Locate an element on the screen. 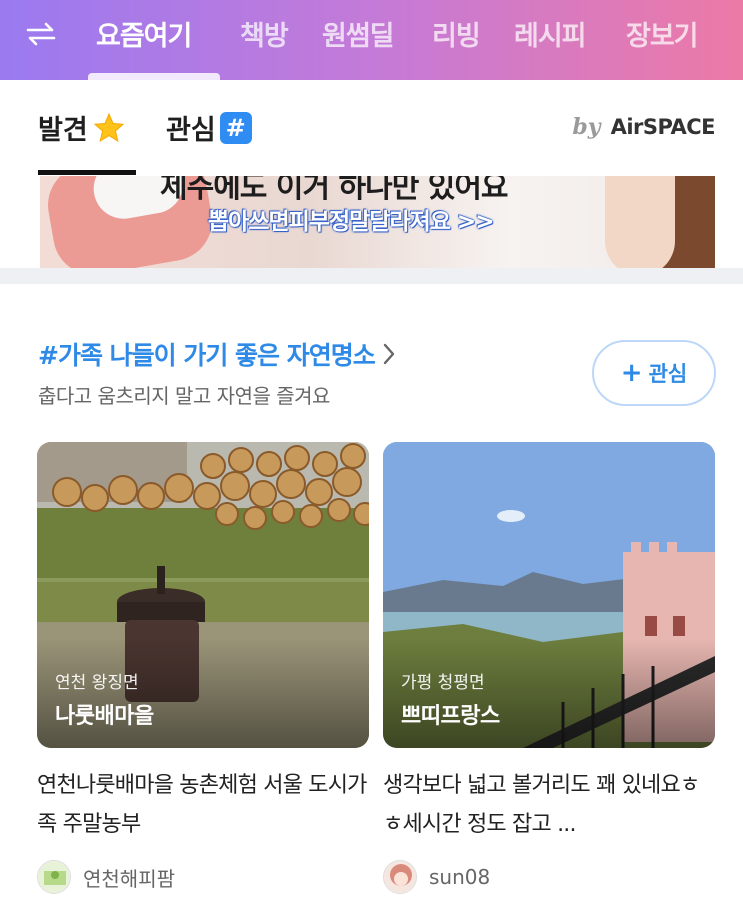 The image size is (743, 913). nav-tab-onethumb-deal: 원썸딜 is located at coordinates (358, 33).